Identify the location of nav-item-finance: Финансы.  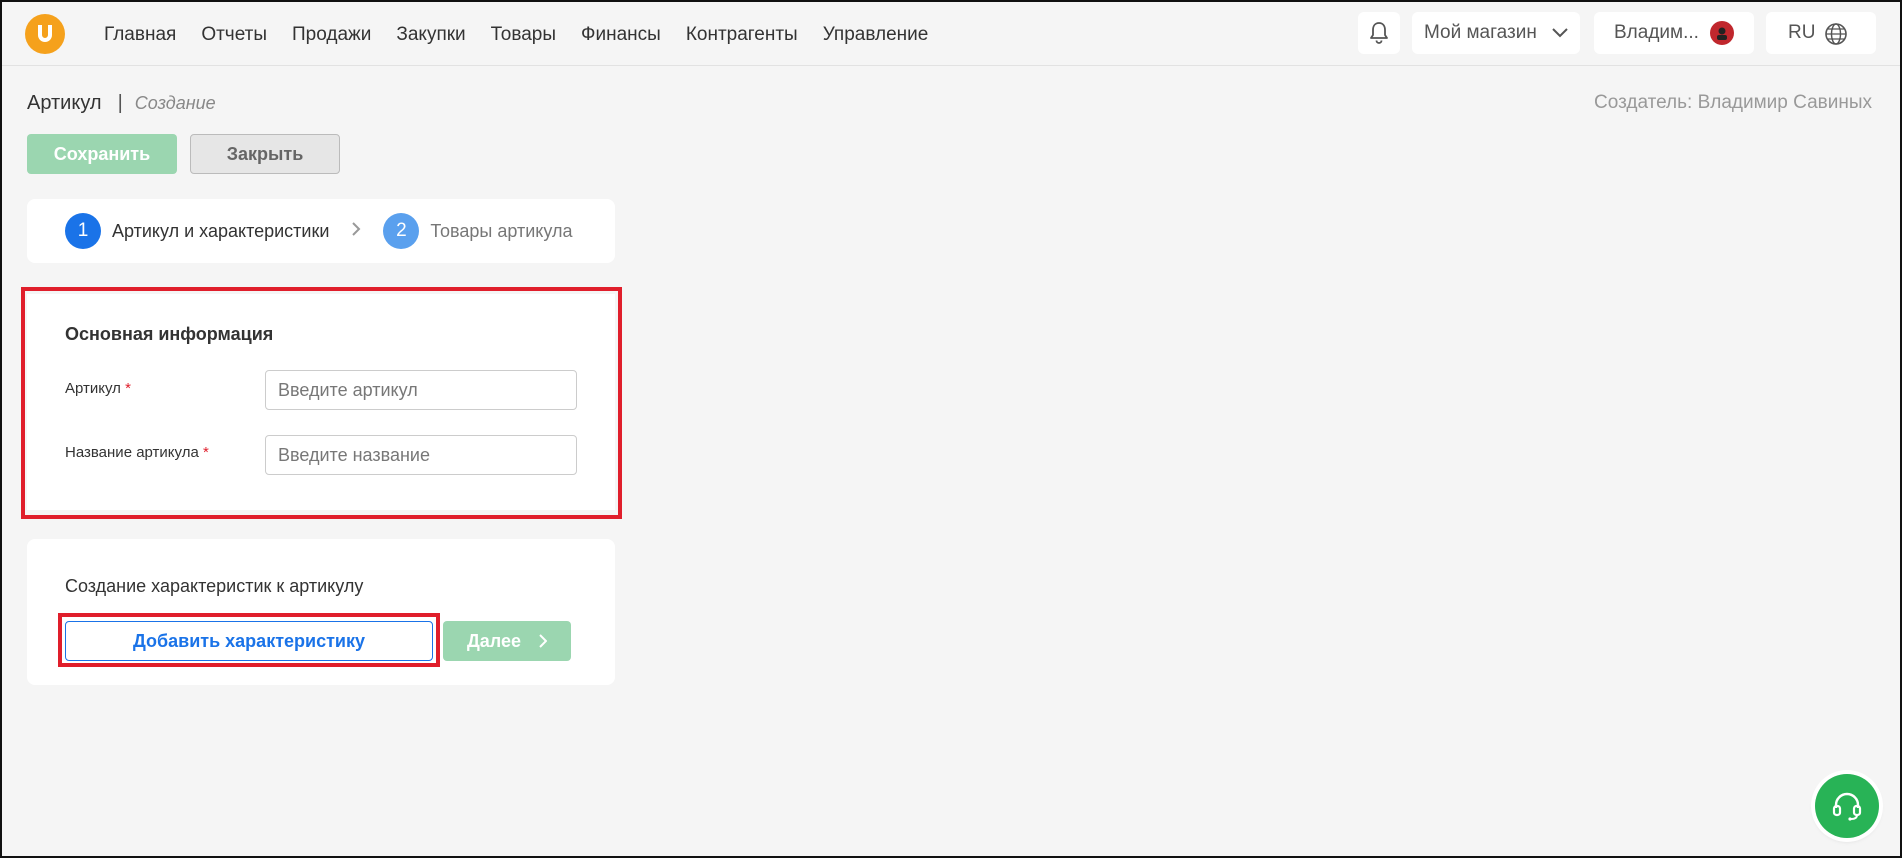
(621, 35).